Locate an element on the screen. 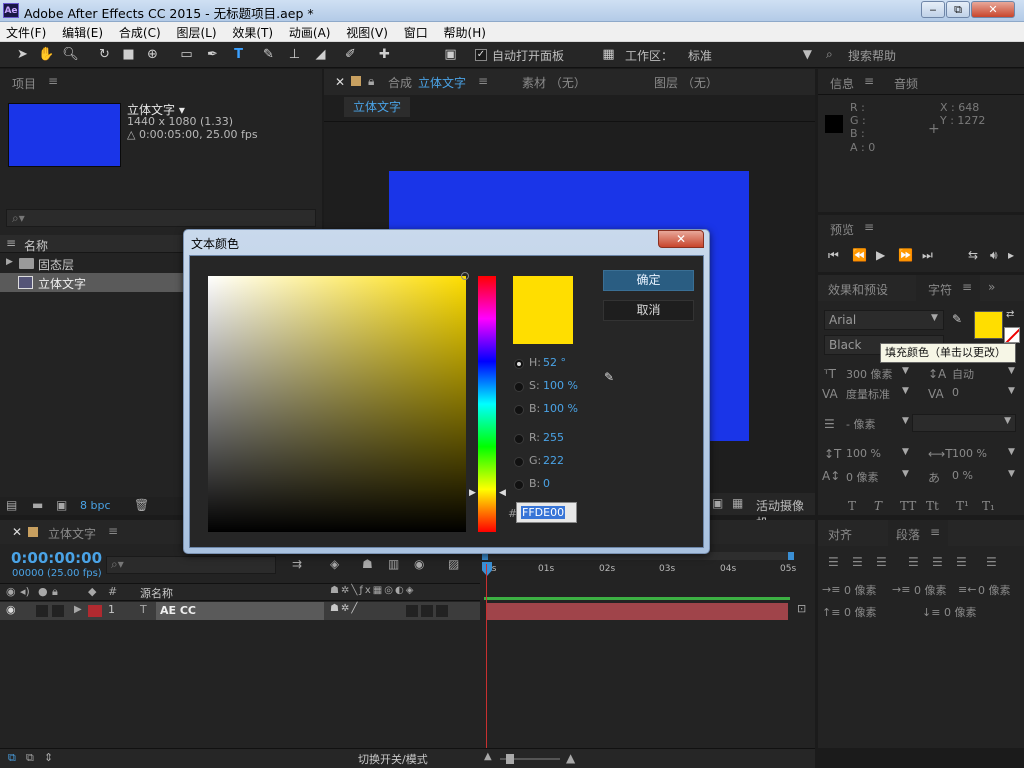 The image size is (1024, 768). horizontal-scale-value: 100 % is located at coordinates (969, 453).